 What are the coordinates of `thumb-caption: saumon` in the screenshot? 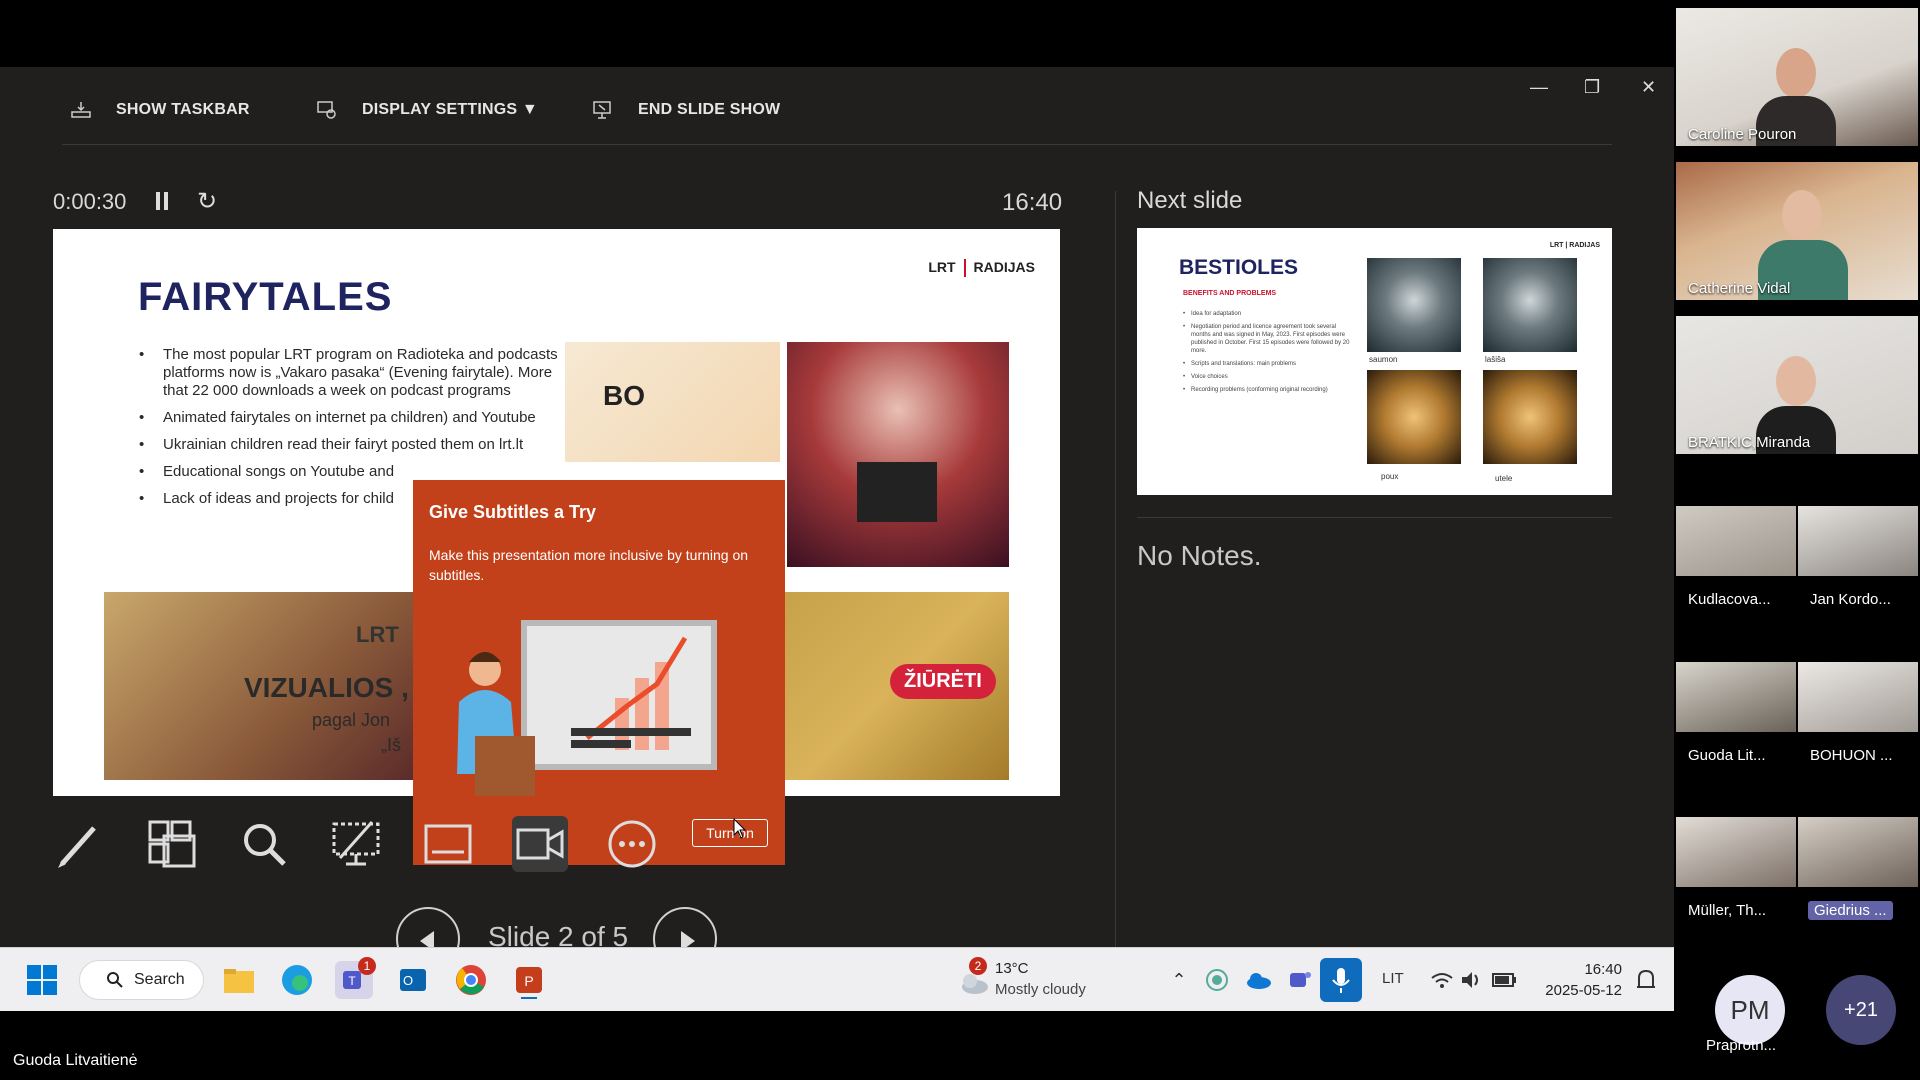 It's located at (1383, 359).